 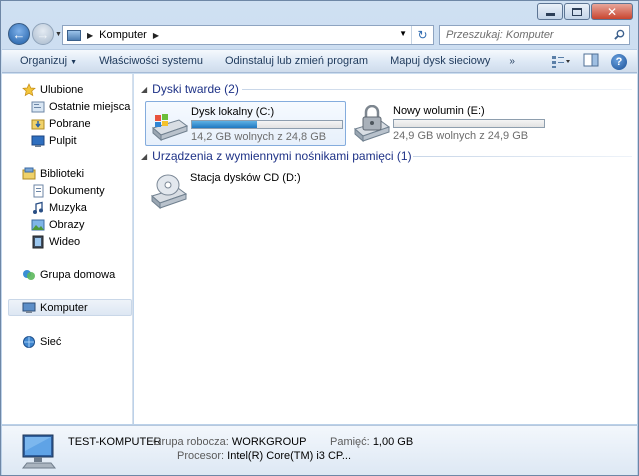 I want to click on nav-libraries-label: Biblioteki, so click(x=62, y=173).